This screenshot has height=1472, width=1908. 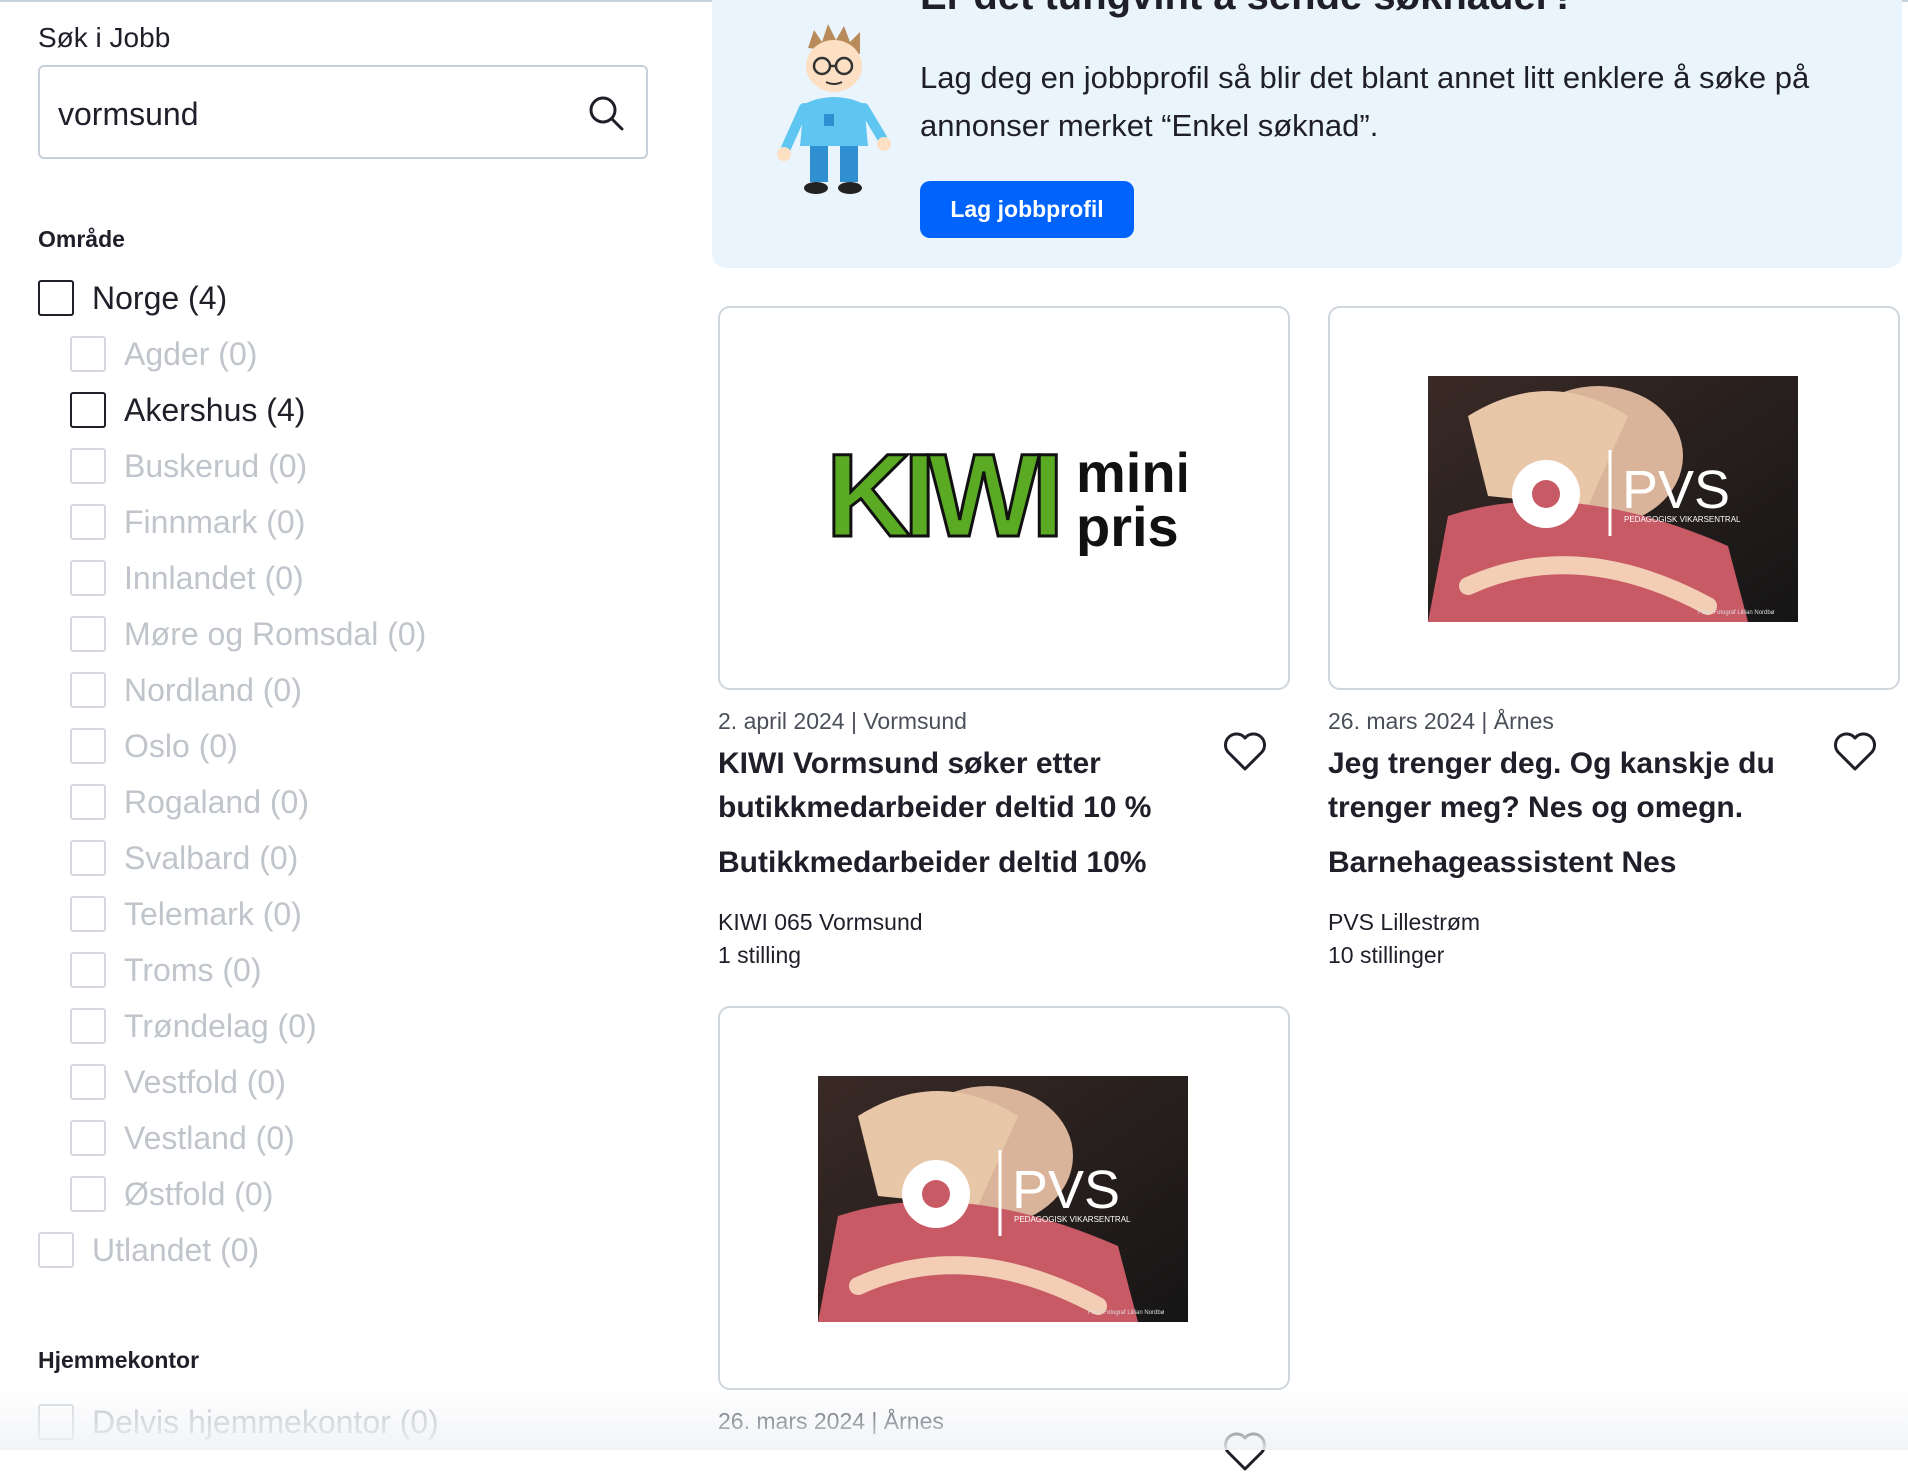 What do you see at coordinates (1127, 525) in the screenshot?
I see `logo-line-2: pris` at bounding box center [1127, 525].